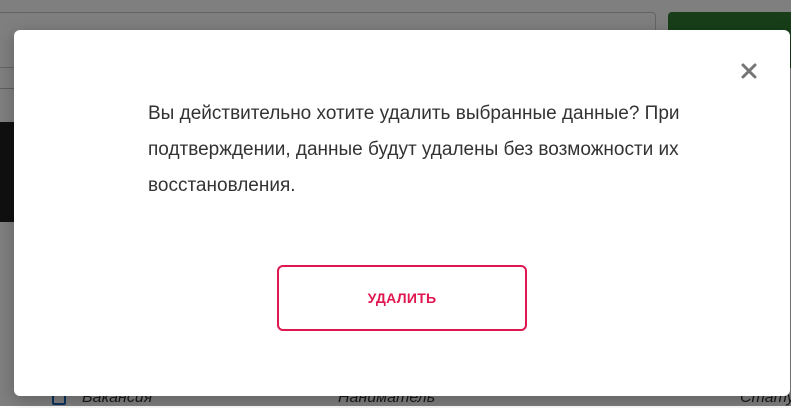  What do you see at coordinates (749, 71) in the screenshot?
I see `close-icon` at bounding box center [749, 71].